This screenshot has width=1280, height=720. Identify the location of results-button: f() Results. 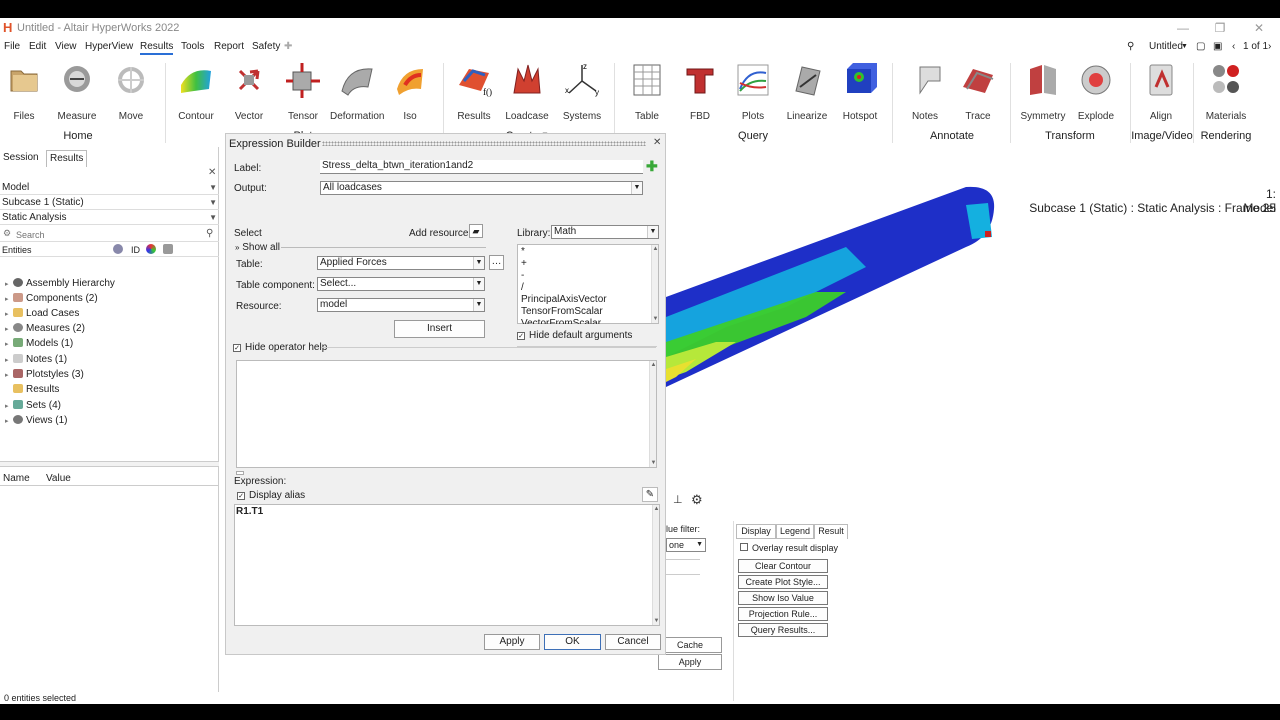
(474, 91).